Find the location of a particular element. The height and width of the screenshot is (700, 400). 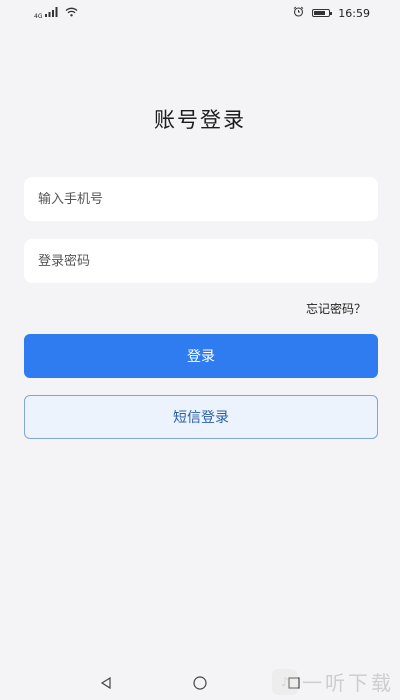

watermark-logo-icon: ♪ is located at coordinates (285, 681).